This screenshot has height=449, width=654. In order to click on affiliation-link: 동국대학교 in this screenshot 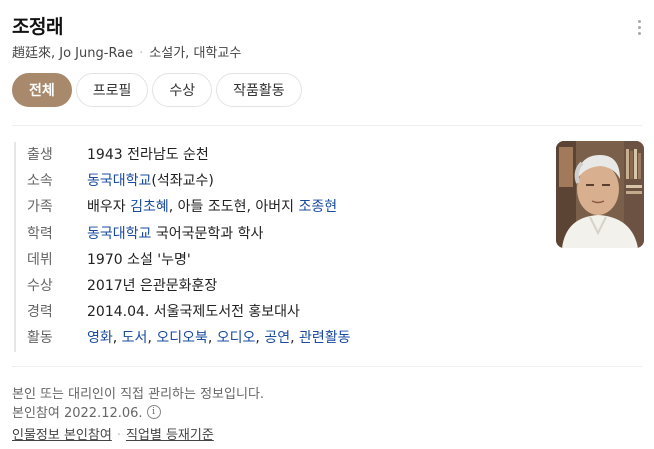, I will do `click(119, 181)`.